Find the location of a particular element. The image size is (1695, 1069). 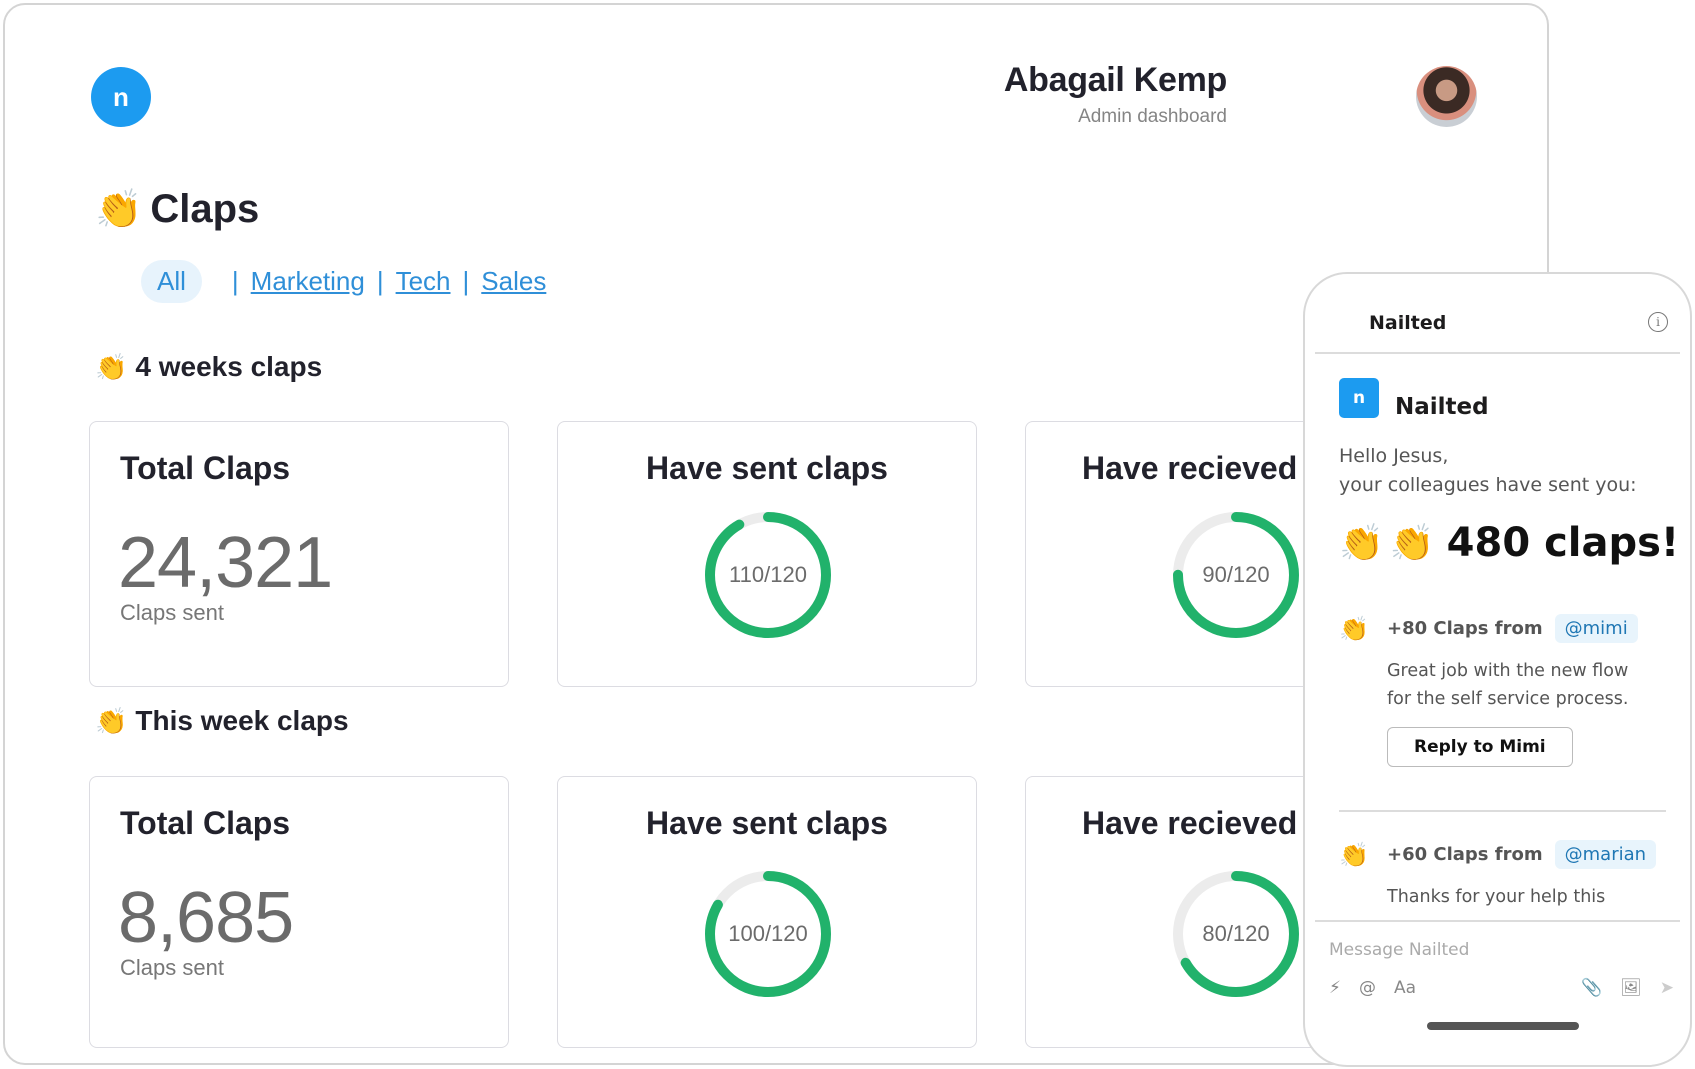

section-this-week: 👏 This week claps is located at coordinates (222, 721).